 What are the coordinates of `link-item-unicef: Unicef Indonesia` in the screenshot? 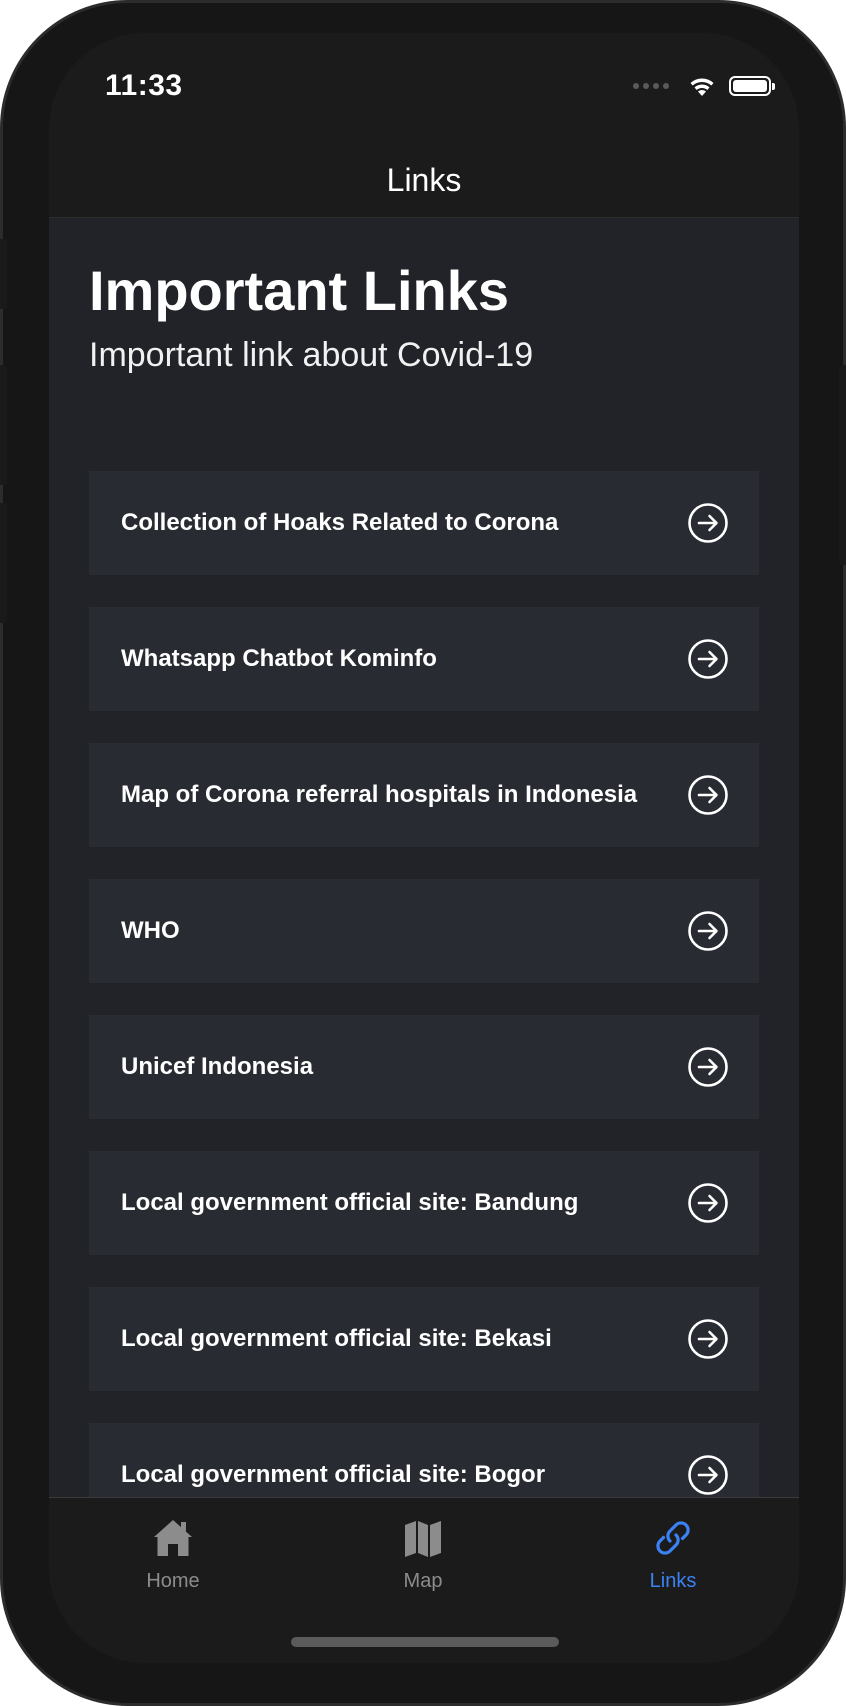 It's located at (424, 1067).